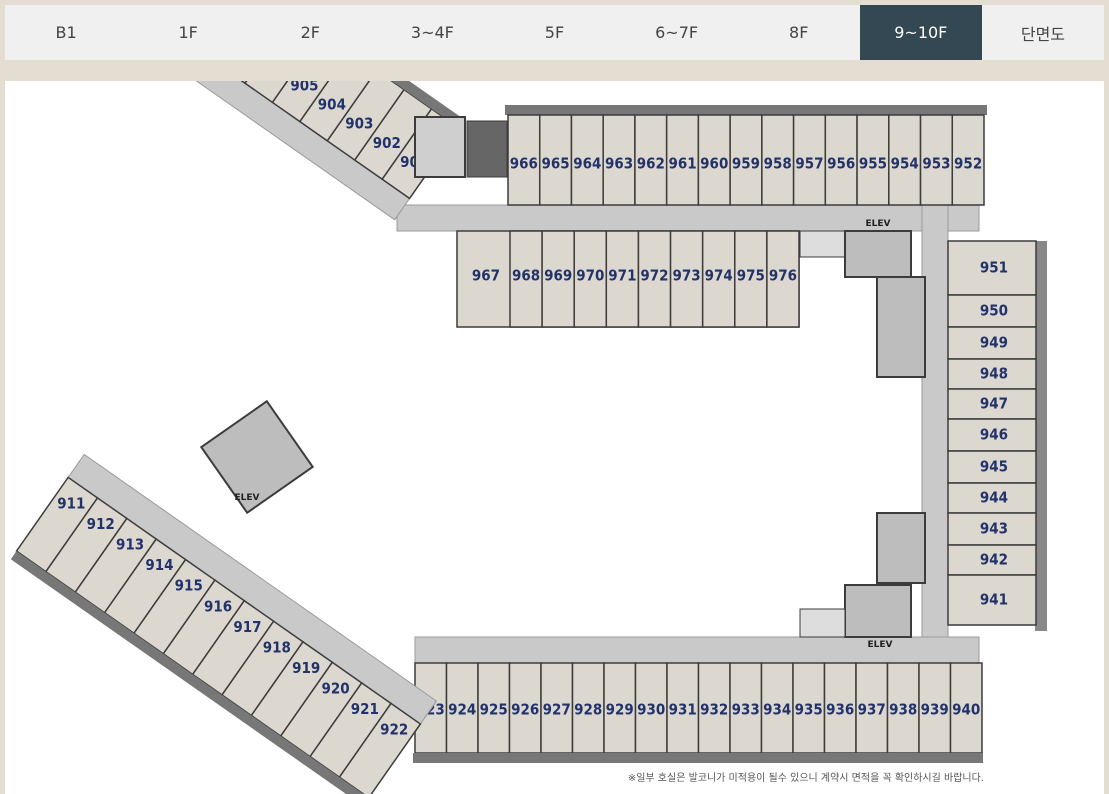 The width and height of the screenshot is (1109, 794). What do you see at coordinates (359, 124) in the screenshot?
I see `unit-label-903: 903` at bounding box center [359, 124].